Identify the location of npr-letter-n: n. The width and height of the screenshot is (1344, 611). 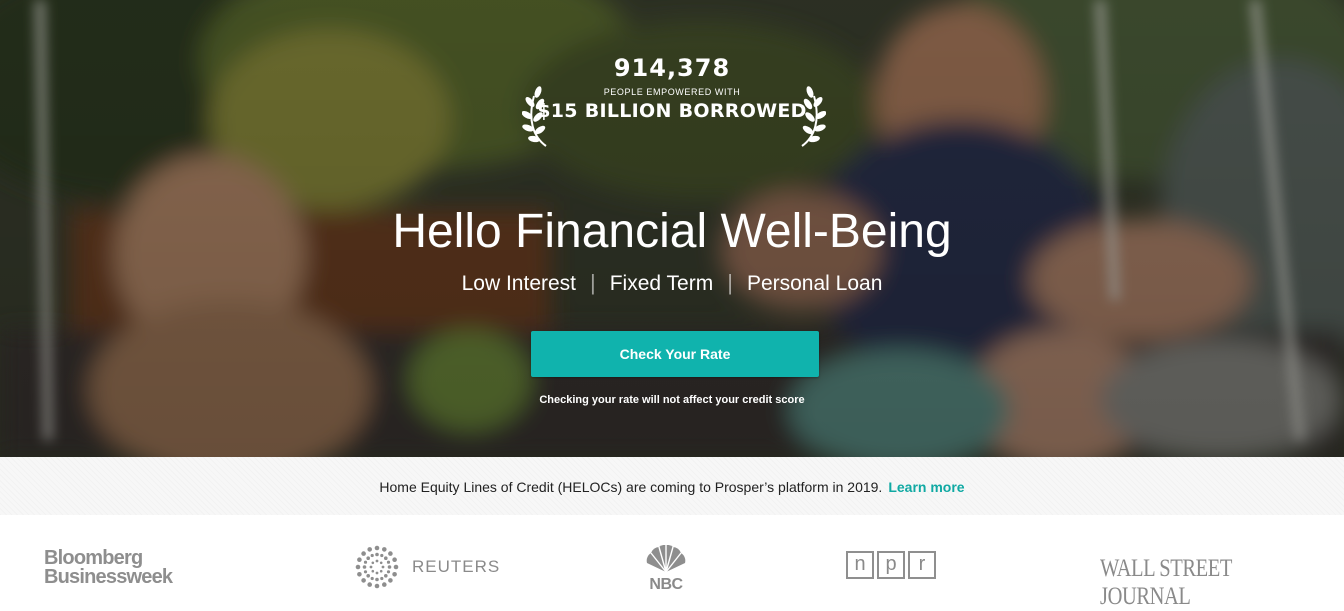
(860, 565).